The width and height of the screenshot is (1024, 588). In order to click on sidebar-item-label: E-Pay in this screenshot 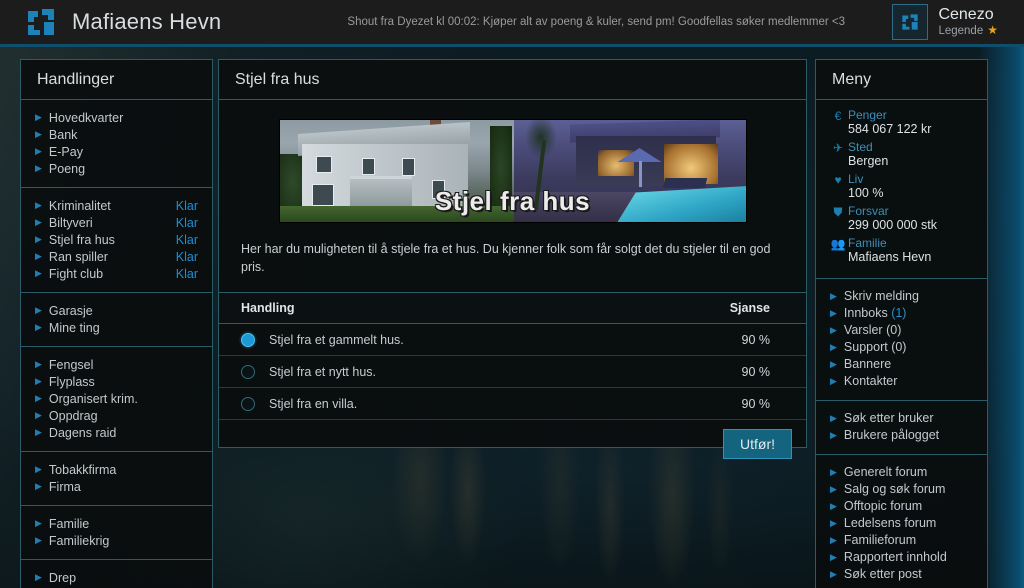, I will do `click(65, 151)`.